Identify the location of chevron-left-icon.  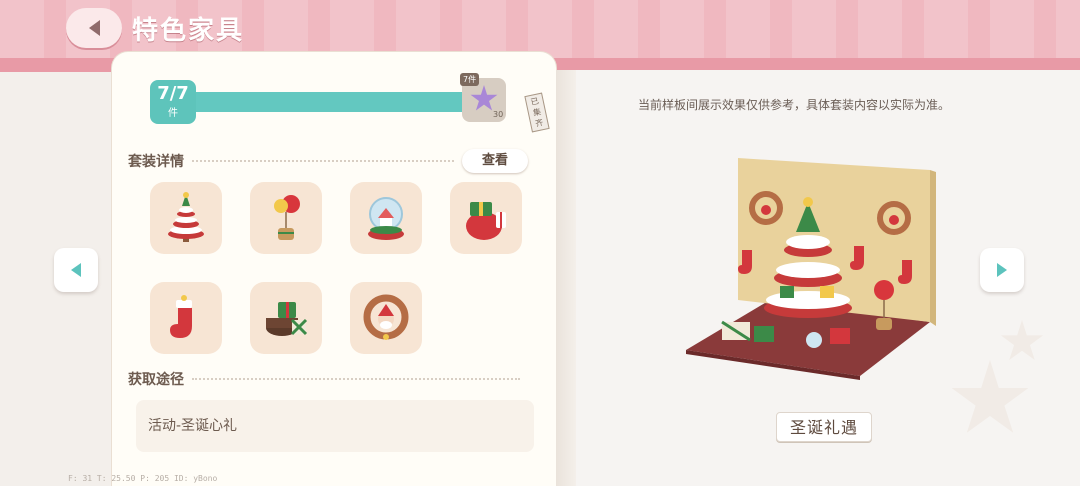
(94, 28).